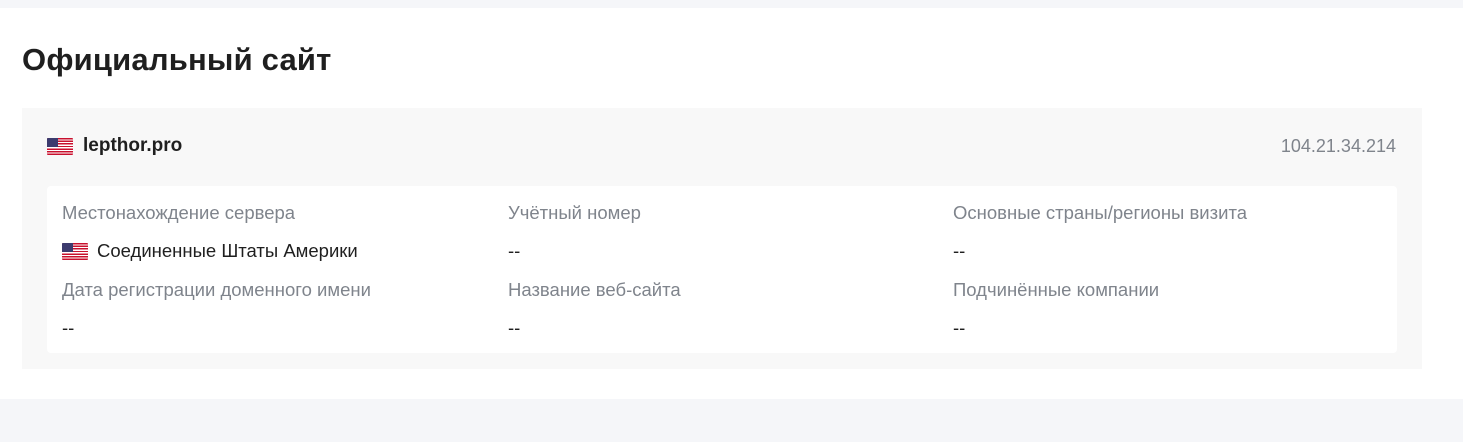 Image resolution: width=1463 pixels, height=442 pixels. What do you see at coordinates (132, 146) in the screenshot?
I see `domain-name: lepthor.pro` at bounding box center [132, 146].